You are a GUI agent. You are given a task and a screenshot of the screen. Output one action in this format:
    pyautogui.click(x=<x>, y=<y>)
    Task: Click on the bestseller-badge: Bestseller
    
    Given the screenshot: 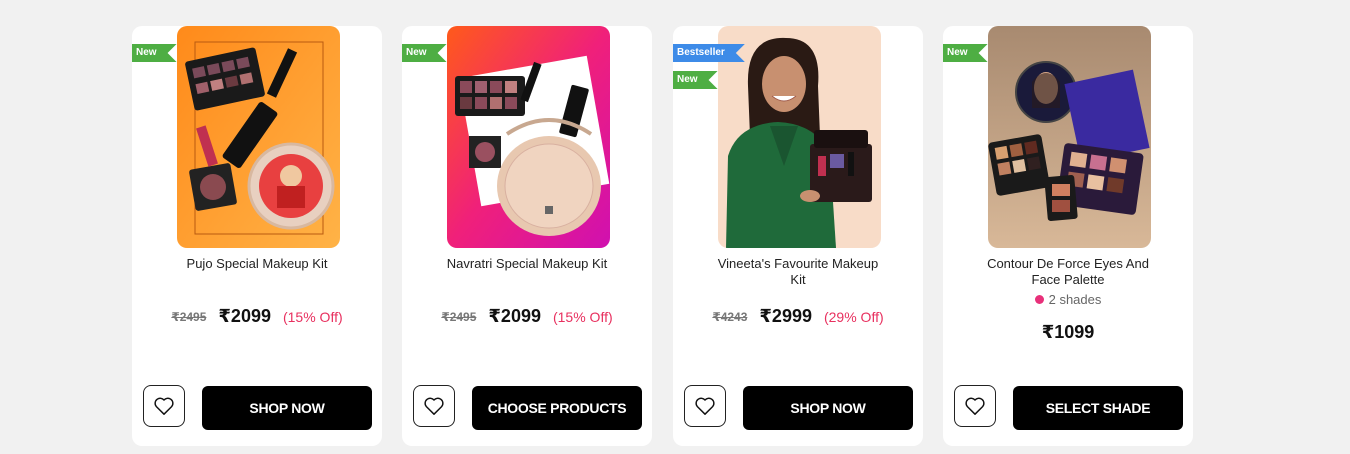 What is the action you would take?
    pyautogui.click(x=709, y=53)
    